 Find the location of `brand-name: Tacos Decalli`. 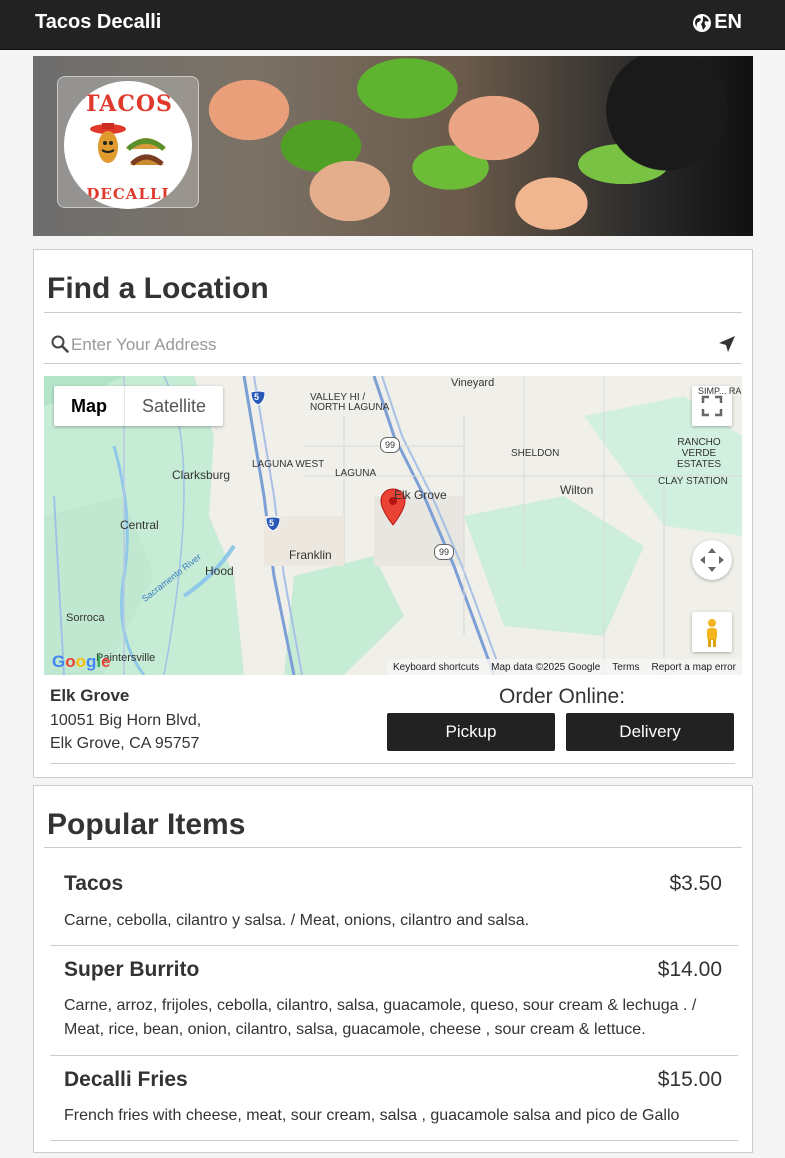

brand-name: Tacos Decalli is located at coordinates (98, 22).